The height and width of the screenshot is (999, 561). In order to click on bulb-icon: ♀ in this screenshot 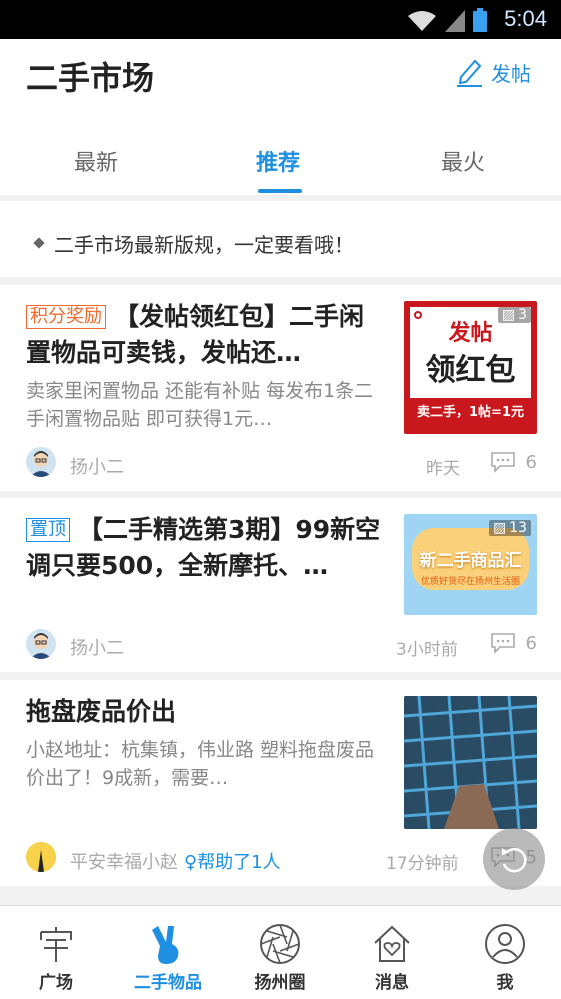, I will do `click(191, 862)`.